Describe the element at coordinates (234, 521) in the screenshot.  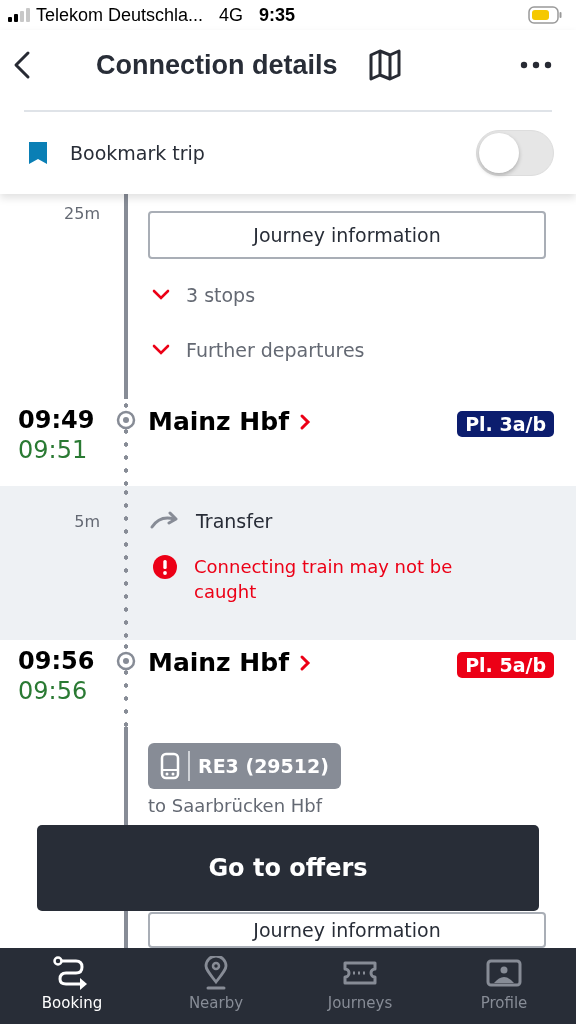
I see `transfer-label: Transfer` at that location.